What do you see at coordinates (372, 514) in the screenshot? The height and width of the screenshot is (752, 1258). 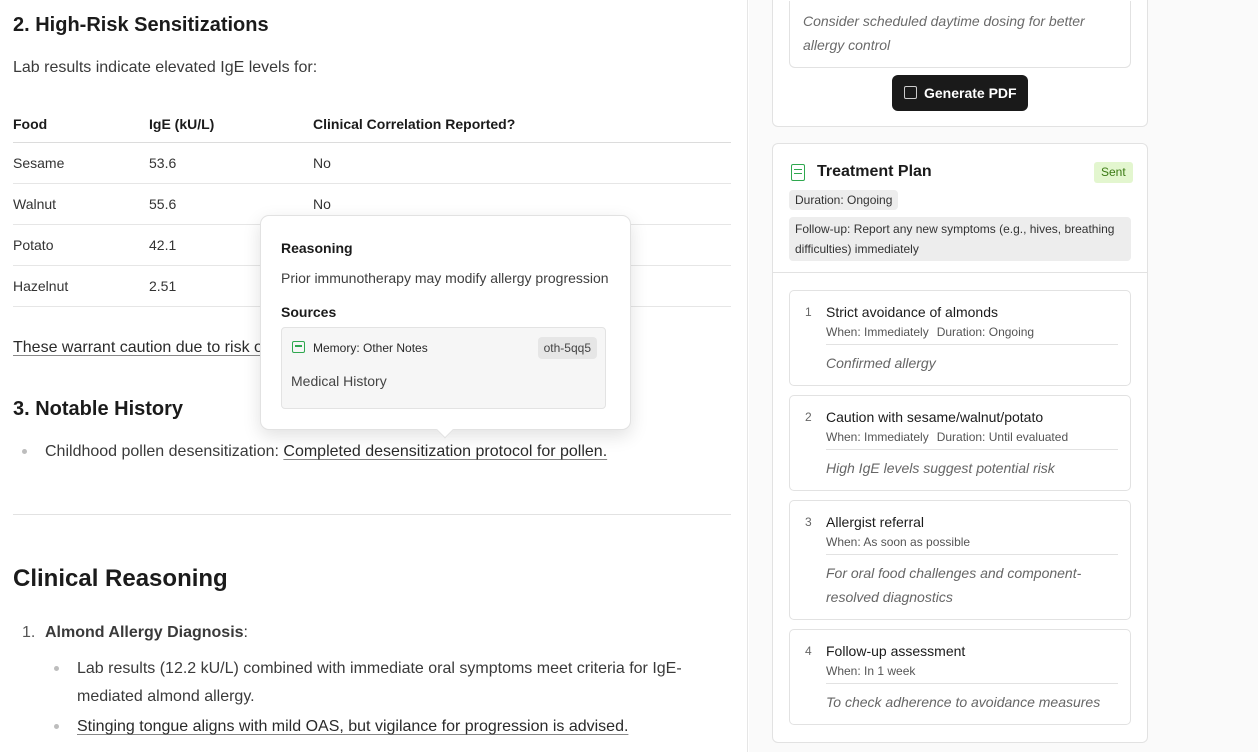 I see `section-divider` at bounding box center [372, 514].